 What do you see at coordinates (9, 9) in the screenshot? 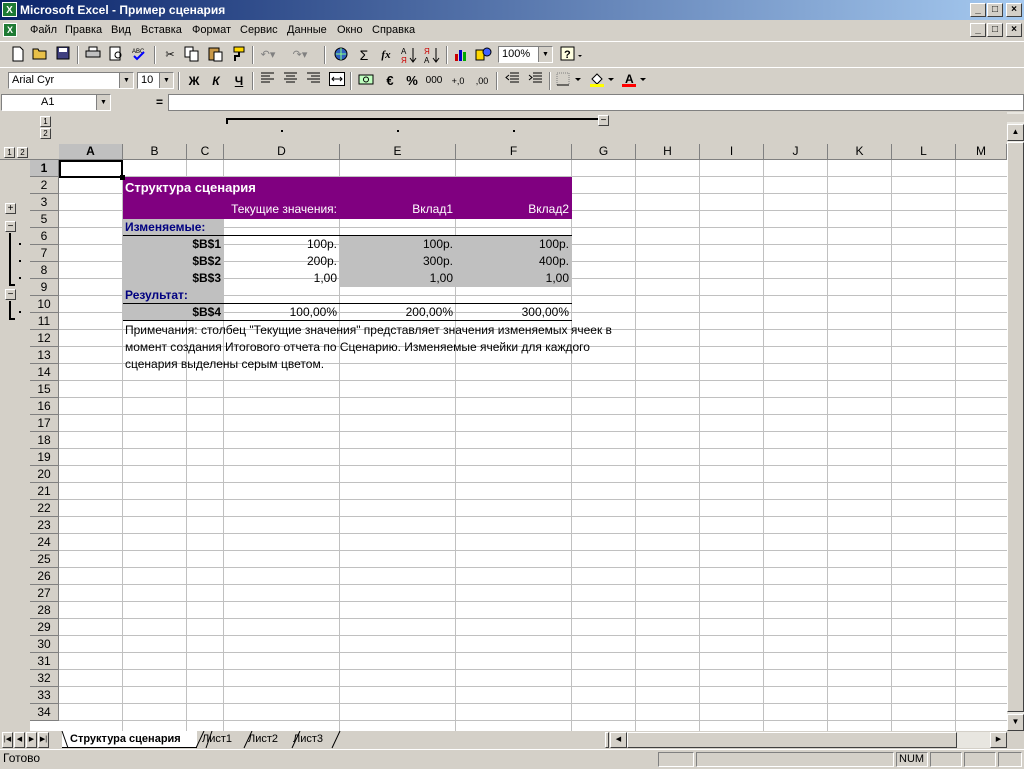
I see `excel-icon: X` at bounding box center [9, 9].